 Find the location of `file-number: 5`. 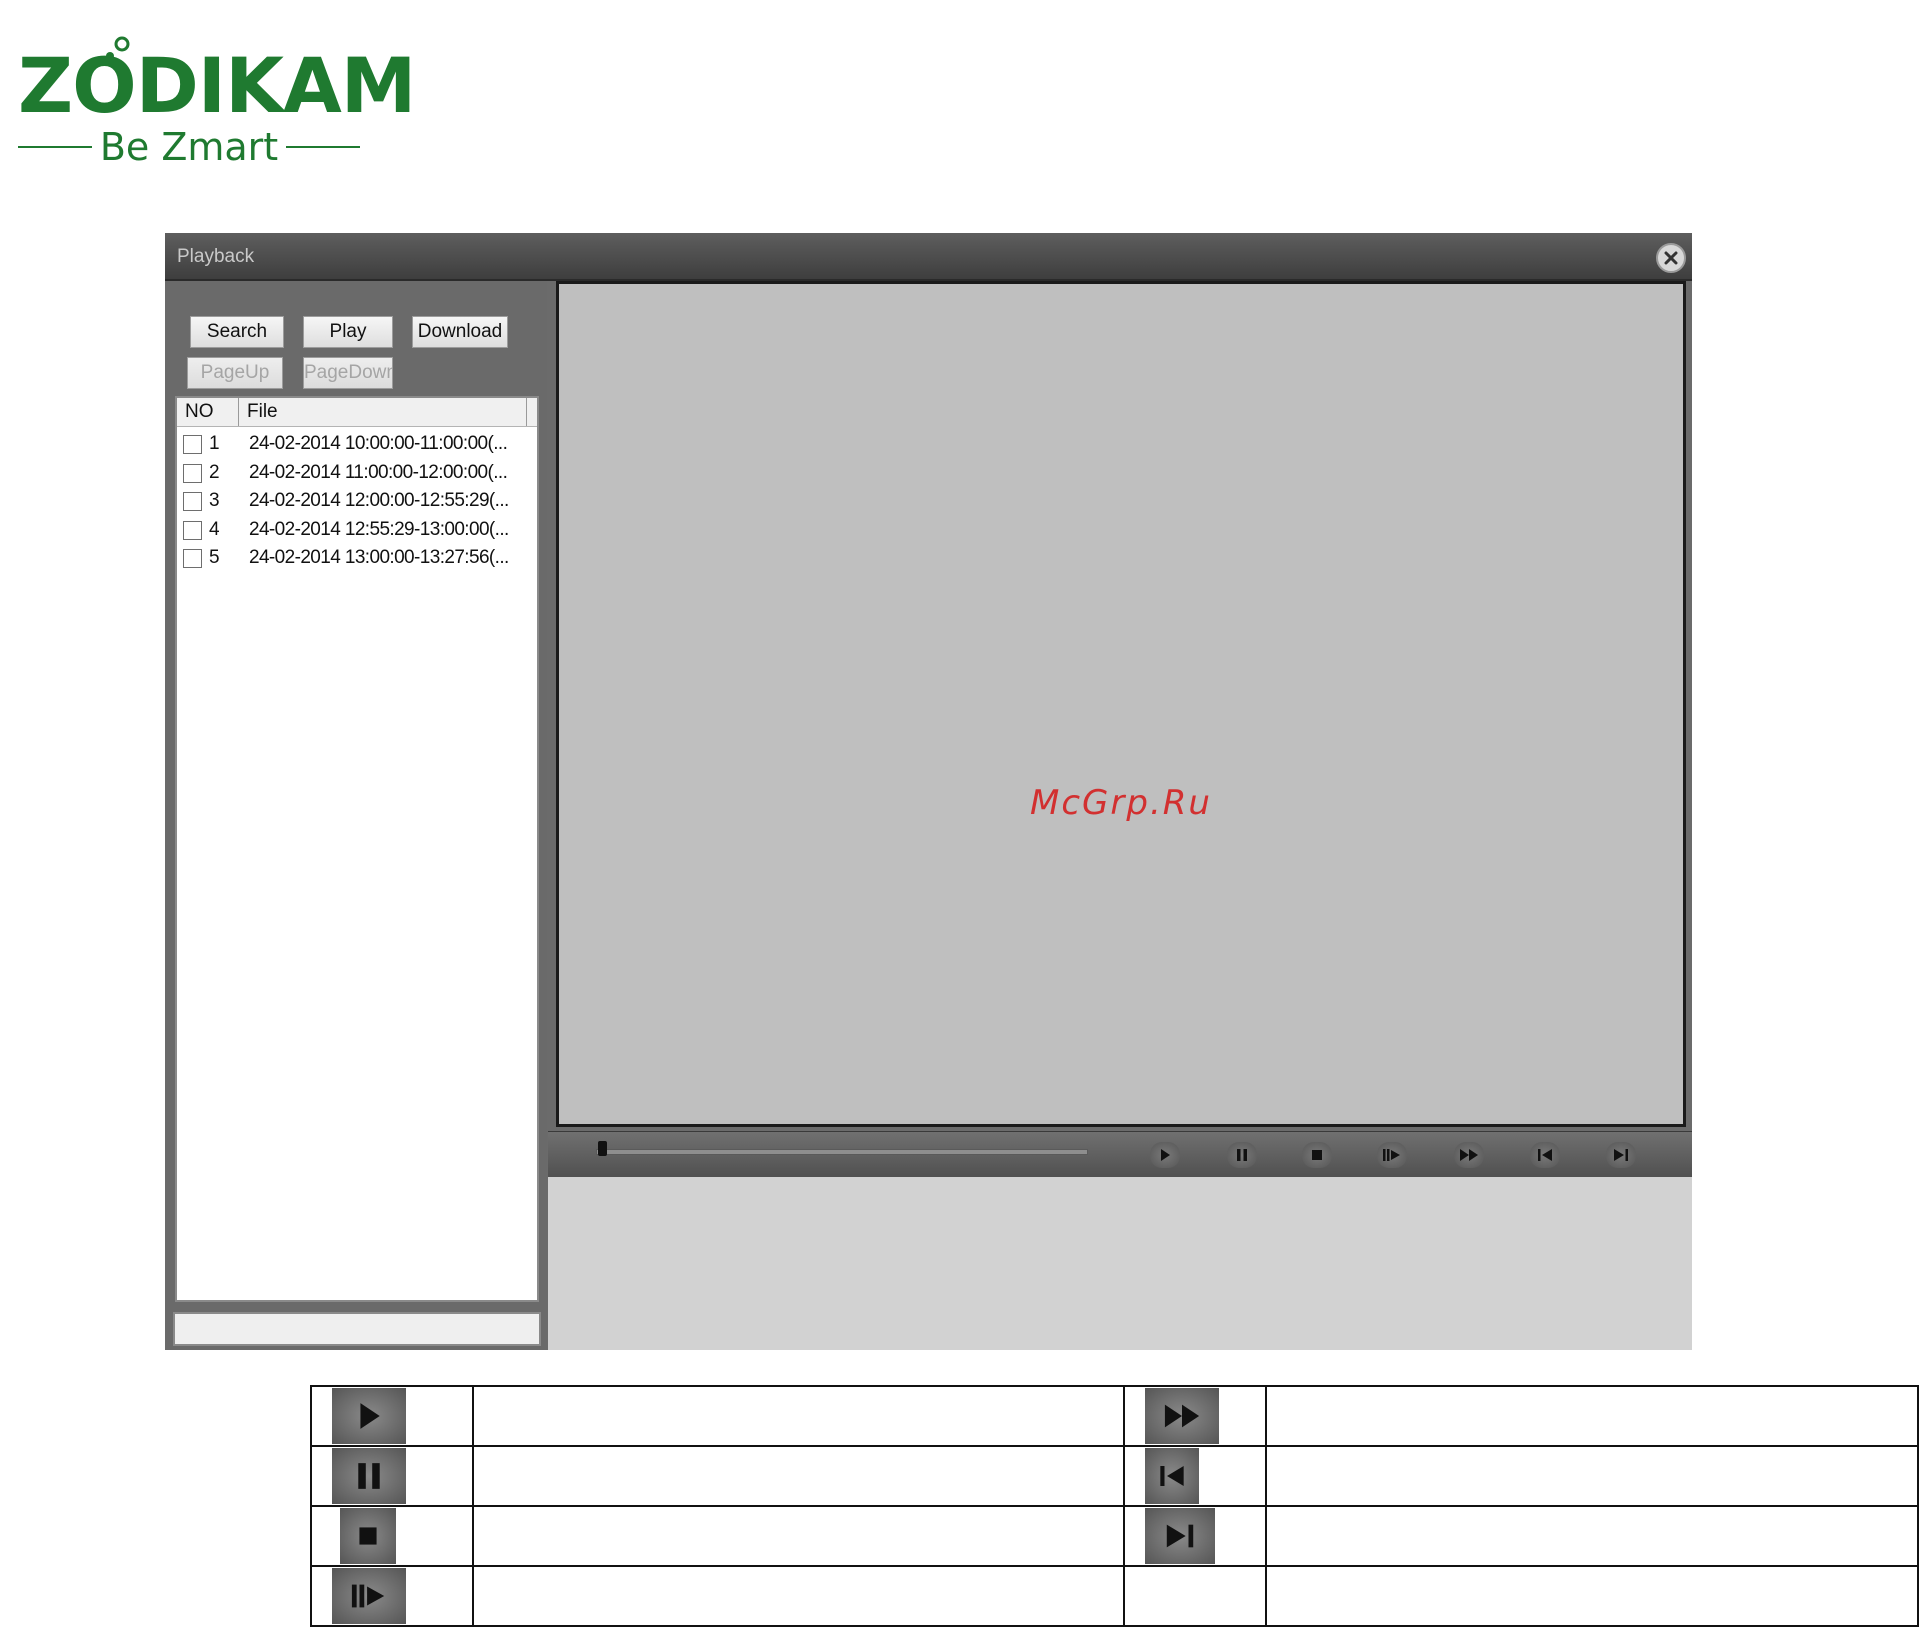

file-number: 5 is located at coordinates (214, 557).